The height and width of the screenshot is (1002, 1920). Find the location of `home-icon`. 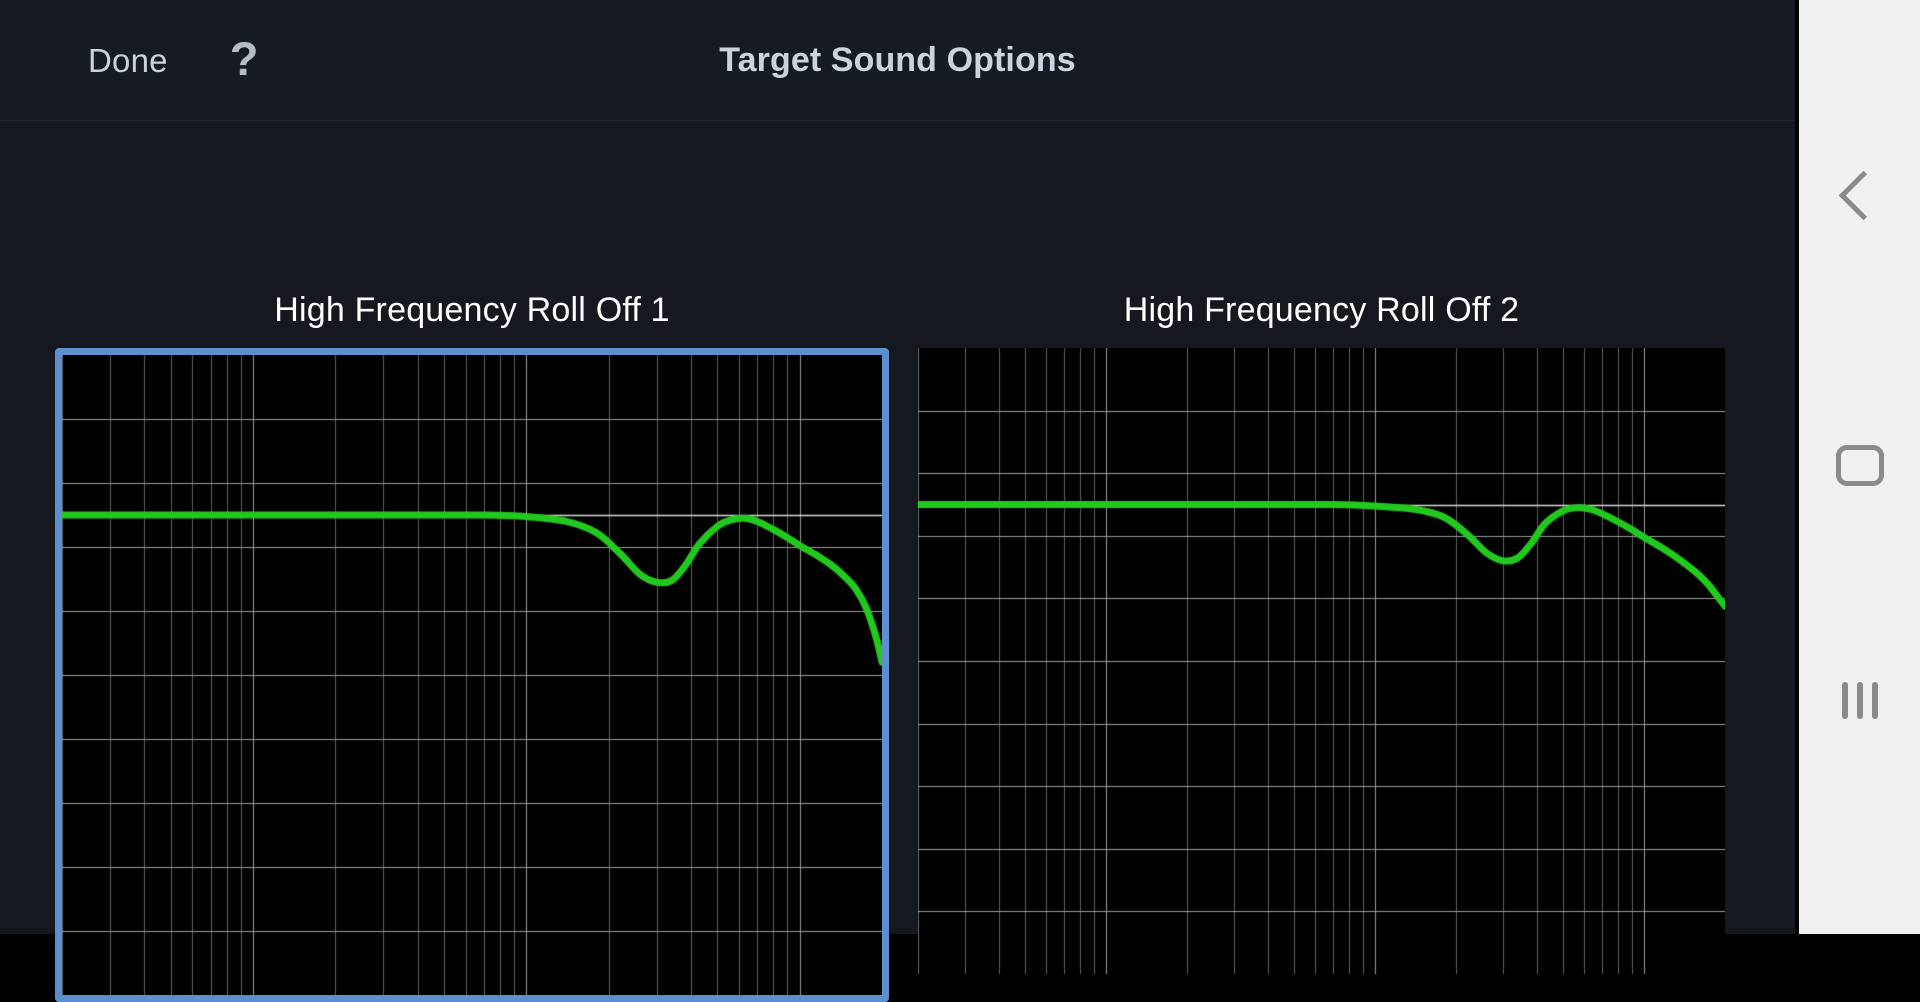

home-icon is located at coordinates (1859, 465).